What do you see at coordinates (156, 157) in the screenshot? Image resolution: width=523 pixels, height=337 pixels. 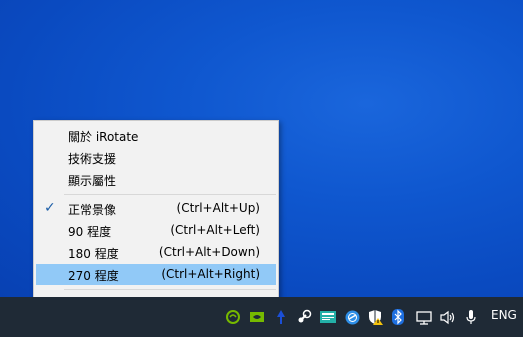 I see `menu-item-support: 技術支援` at bounding box center [156, 157].